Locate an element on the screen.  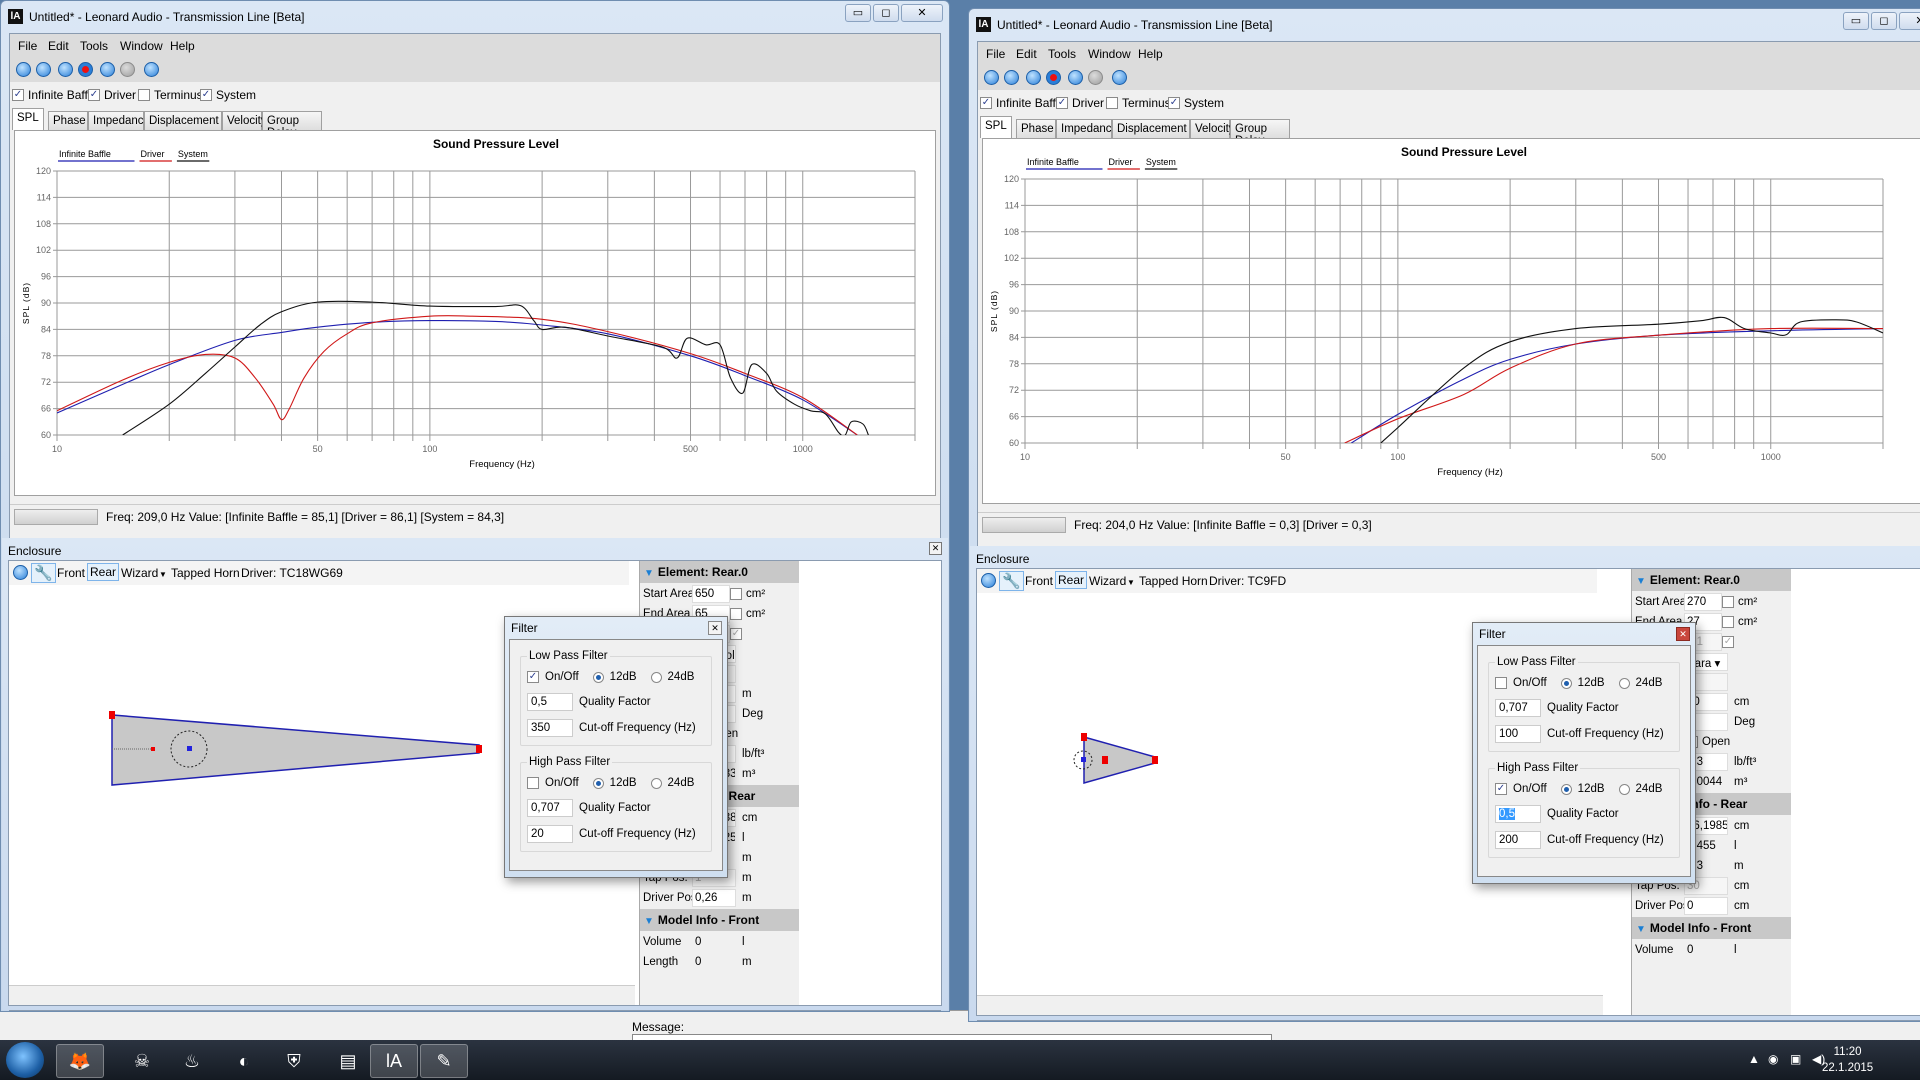
show-hidden-icons: ▲ is located at coordinates (1754, 1059).